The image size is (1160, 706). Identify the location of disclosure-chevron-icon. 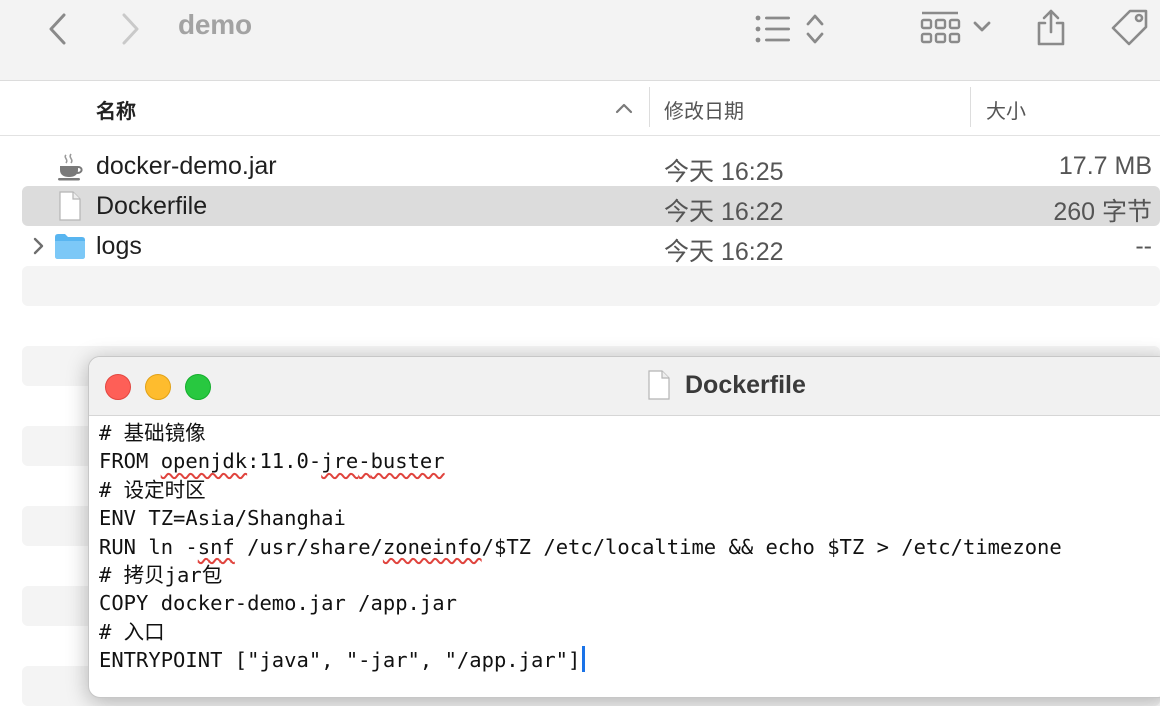
(39, 246).